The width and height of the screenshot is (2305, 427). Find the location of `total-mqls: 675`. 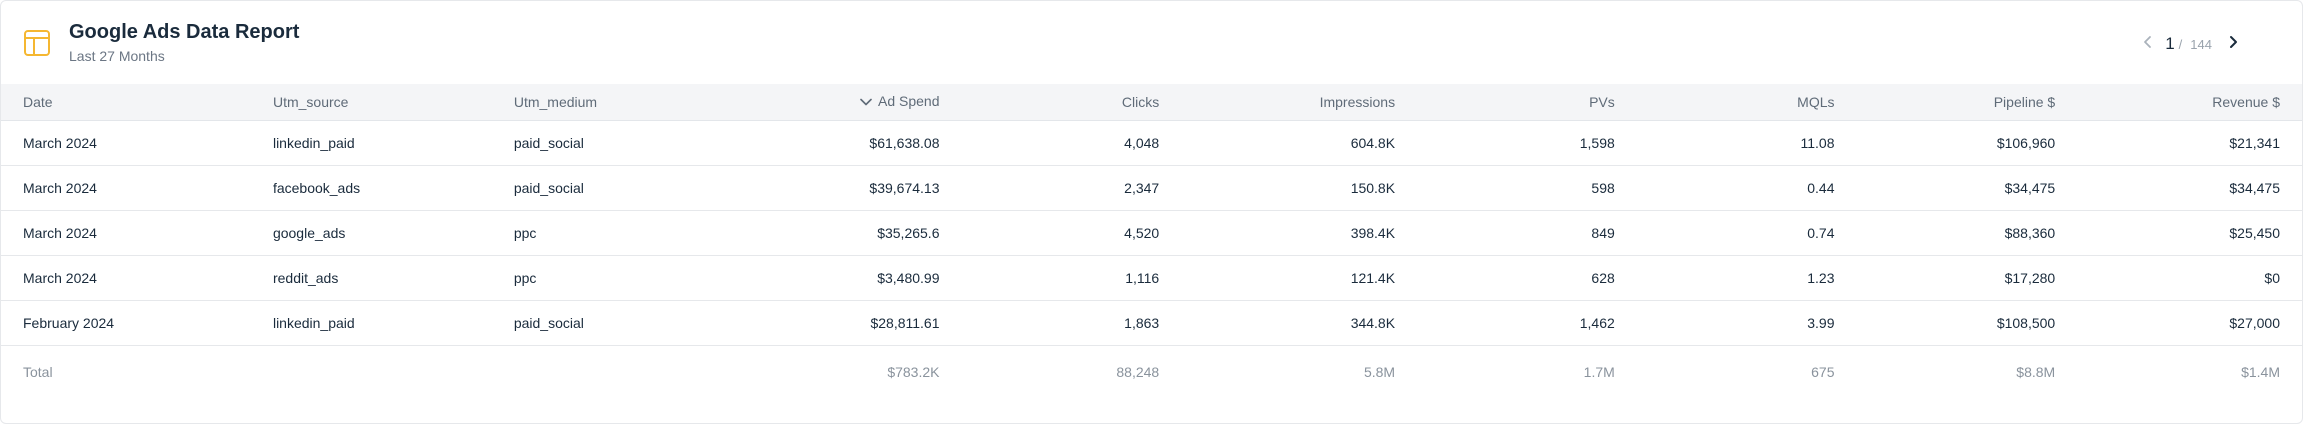

total-mqls: 675 is located at coordinates (1823, 371).